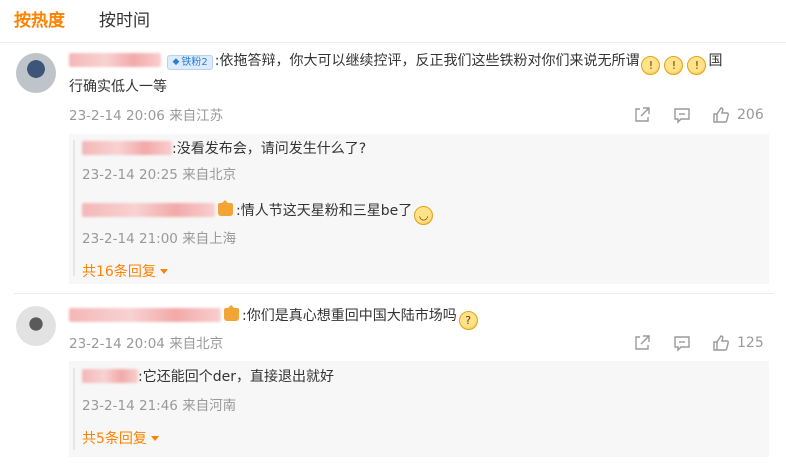  I want to click on reply-location: 来自河南, so click(209, 406).